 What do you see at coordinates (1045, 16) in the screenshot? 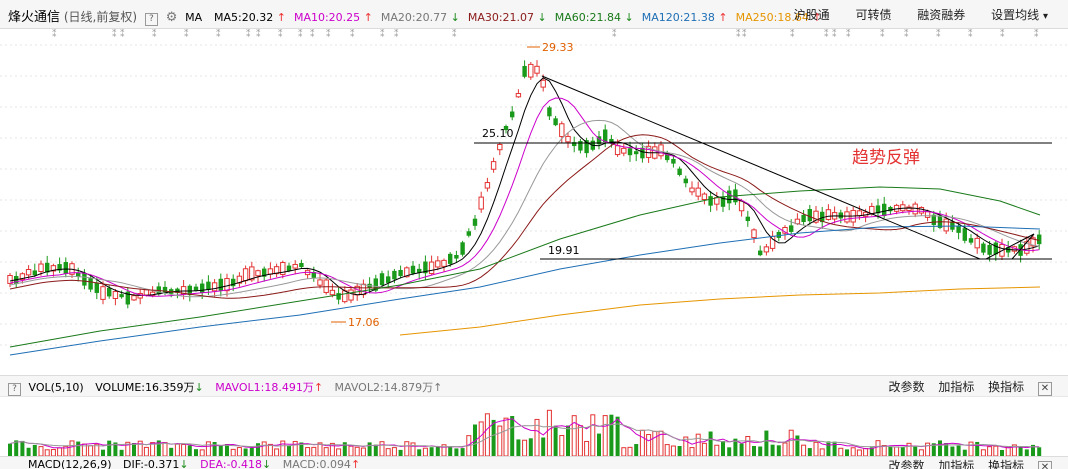
I see `chevron-down-icon: ▾` at bounding box center [1045, 16].